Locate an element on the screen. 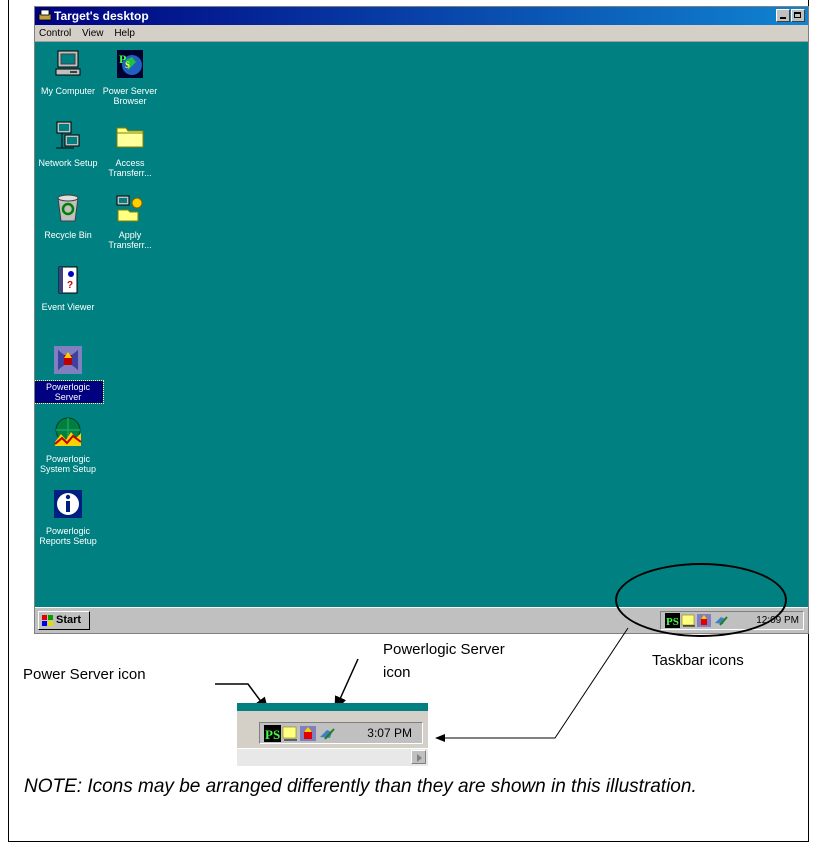 The height and width of the screenshot is (843, 813). inset-taskbar: PS 3:07 PM is located at coordinates (332, 738).